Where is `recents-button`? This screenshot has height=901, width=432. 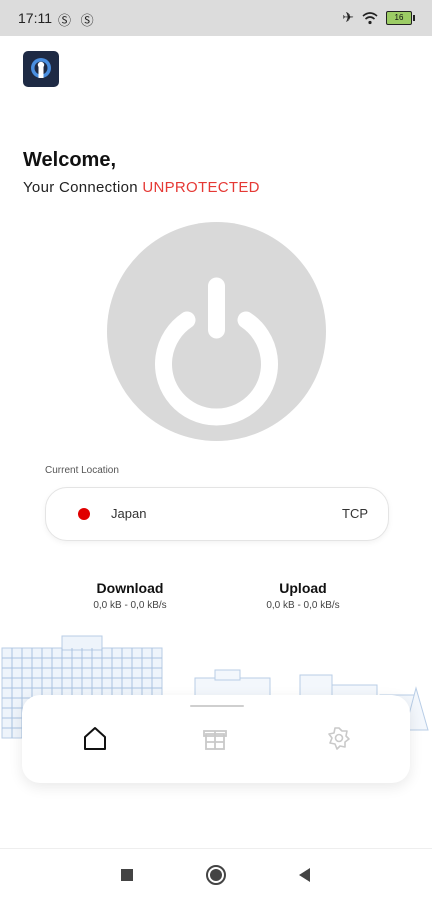 recents-button is located at coordinates (127, 875).